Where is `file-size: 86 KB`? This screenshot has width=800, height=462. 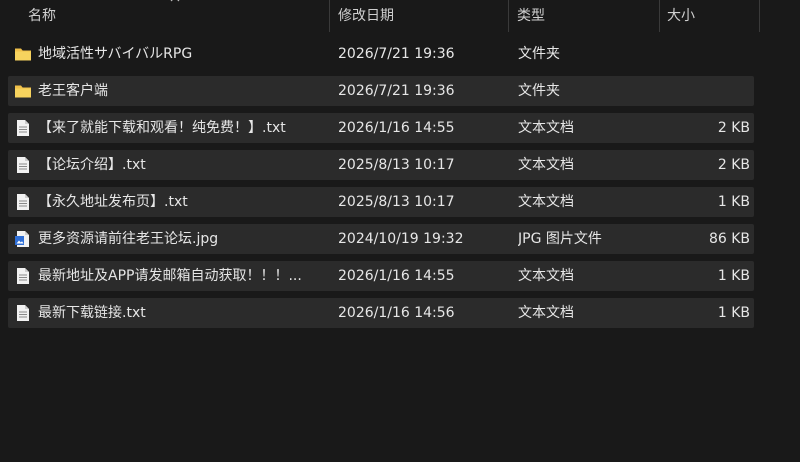
file-size: 86 KB is located at coordinates (729, 239).